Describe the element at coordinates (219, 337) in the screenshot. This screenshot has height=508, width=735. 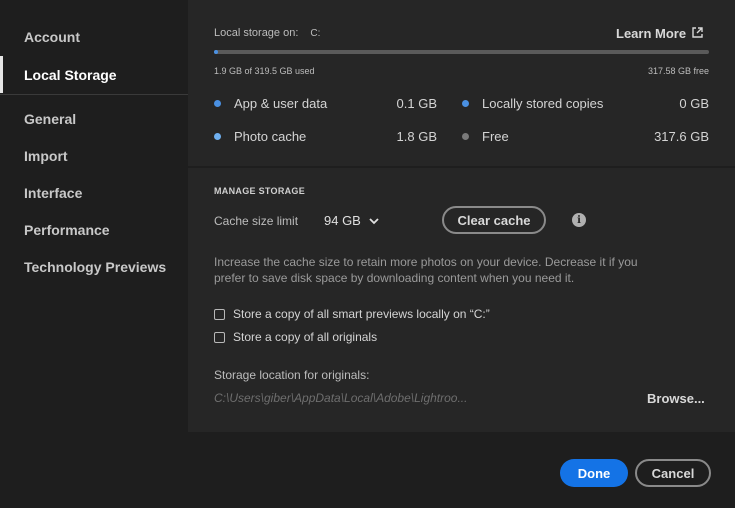
I see `originals-checkbox` at that location.